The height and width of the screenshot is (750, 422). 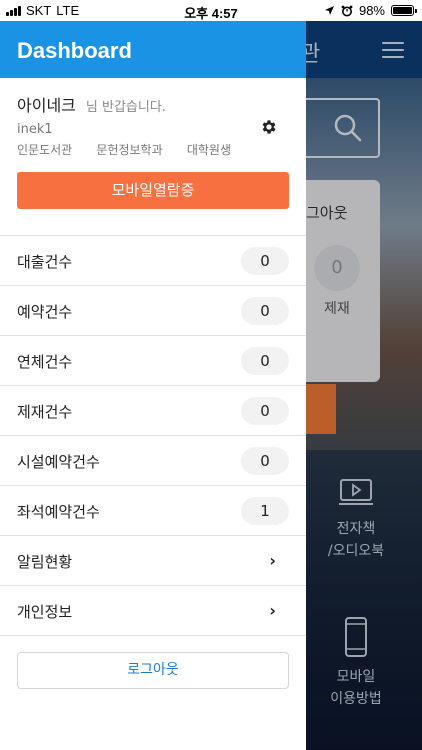 I want to click on stat-row-sanctions: 제재건수 0, so click(x=153, y=411).